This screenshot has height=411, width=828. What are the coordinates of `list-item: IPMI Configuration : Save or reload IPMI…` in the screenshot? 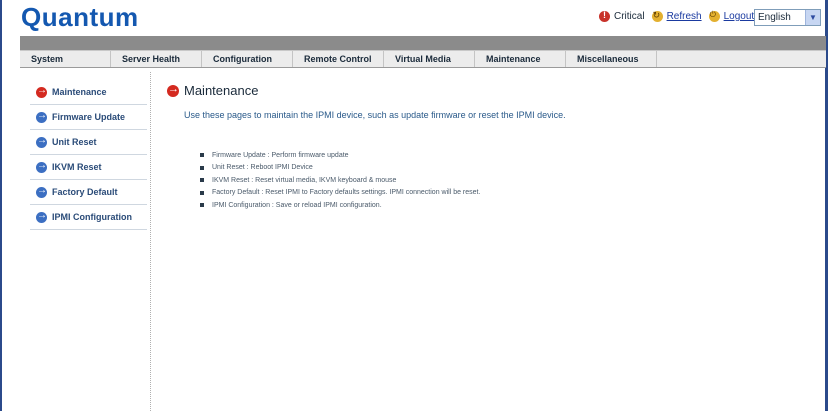 It's located at (340, 205).